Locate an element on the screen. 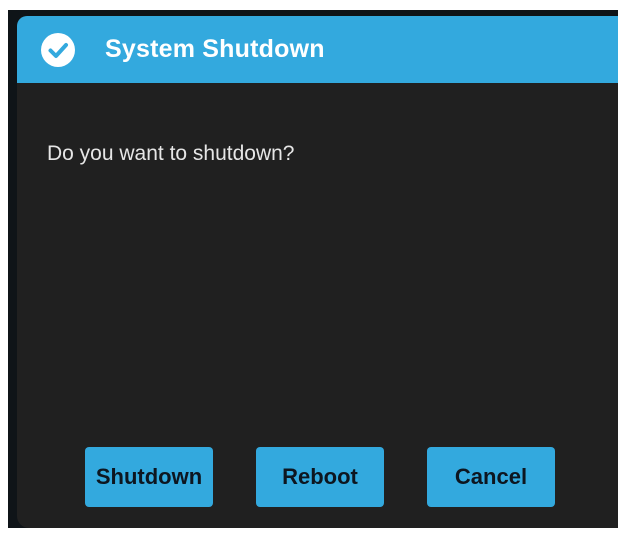 The image size is (618, 533). reboot-button: Reboot is located at coordinates (320, 477).